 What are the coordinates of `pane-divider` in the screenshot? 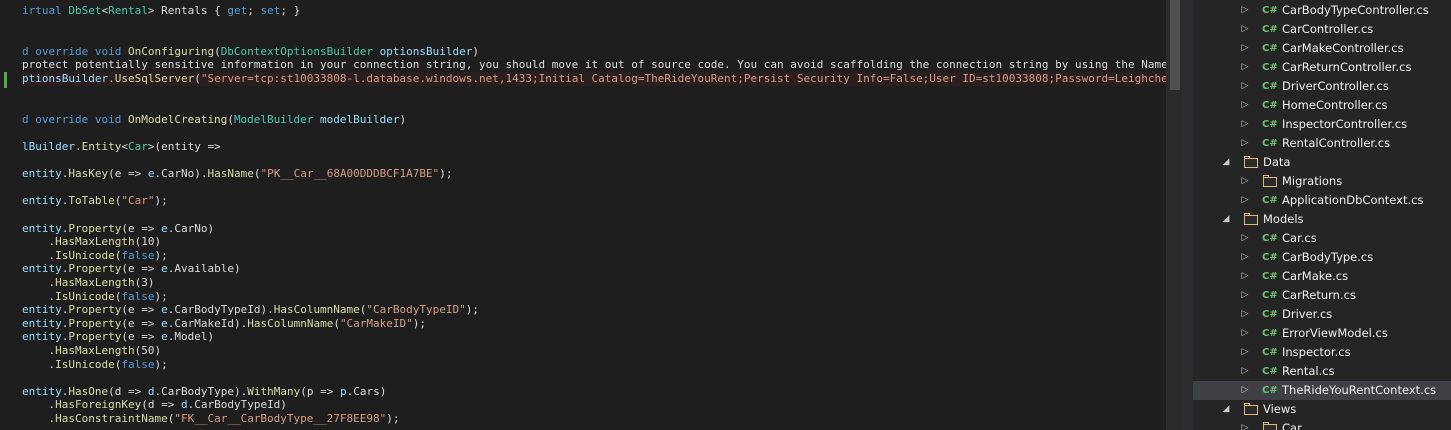 It's located at (1187, 215).